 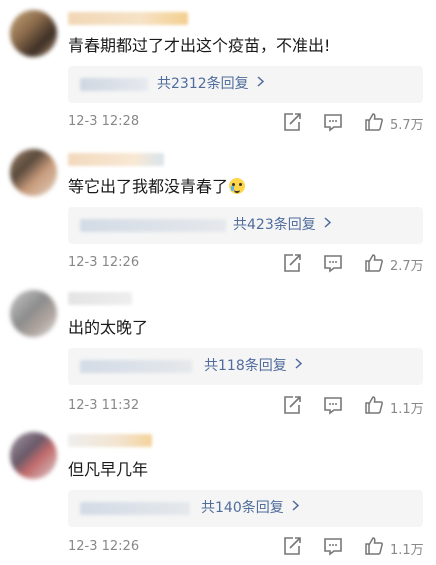 I want to click on reply-preview: 共118条回复, so click(x=245, y=366).